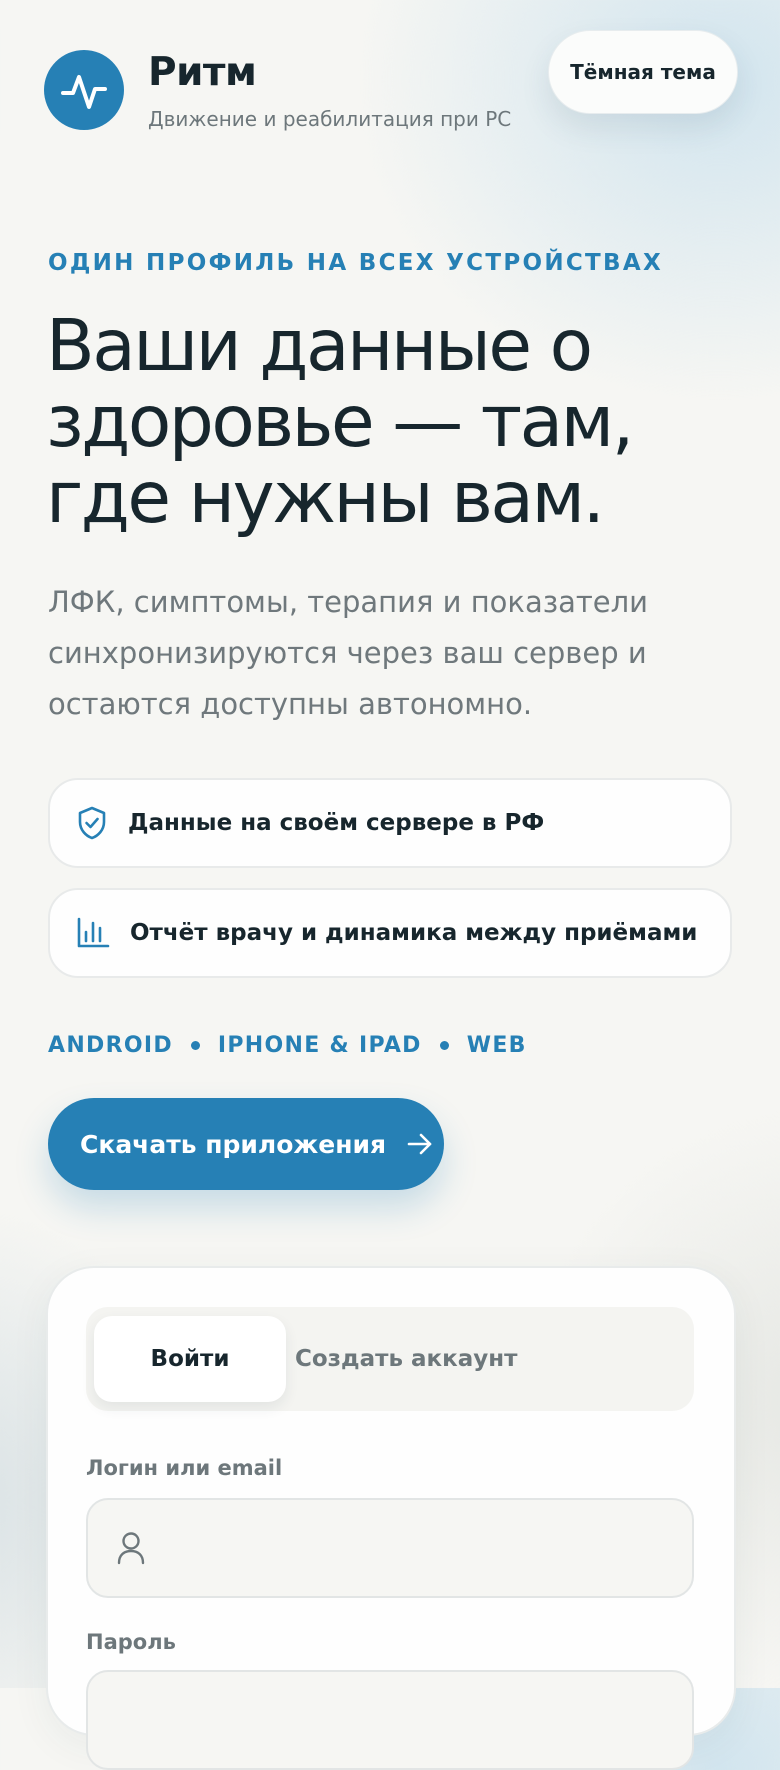 The image size is (780, 1770). Describe the element at coordinates (190, 1359) in the screenshot. I see `tab-login: Войти` at that location.